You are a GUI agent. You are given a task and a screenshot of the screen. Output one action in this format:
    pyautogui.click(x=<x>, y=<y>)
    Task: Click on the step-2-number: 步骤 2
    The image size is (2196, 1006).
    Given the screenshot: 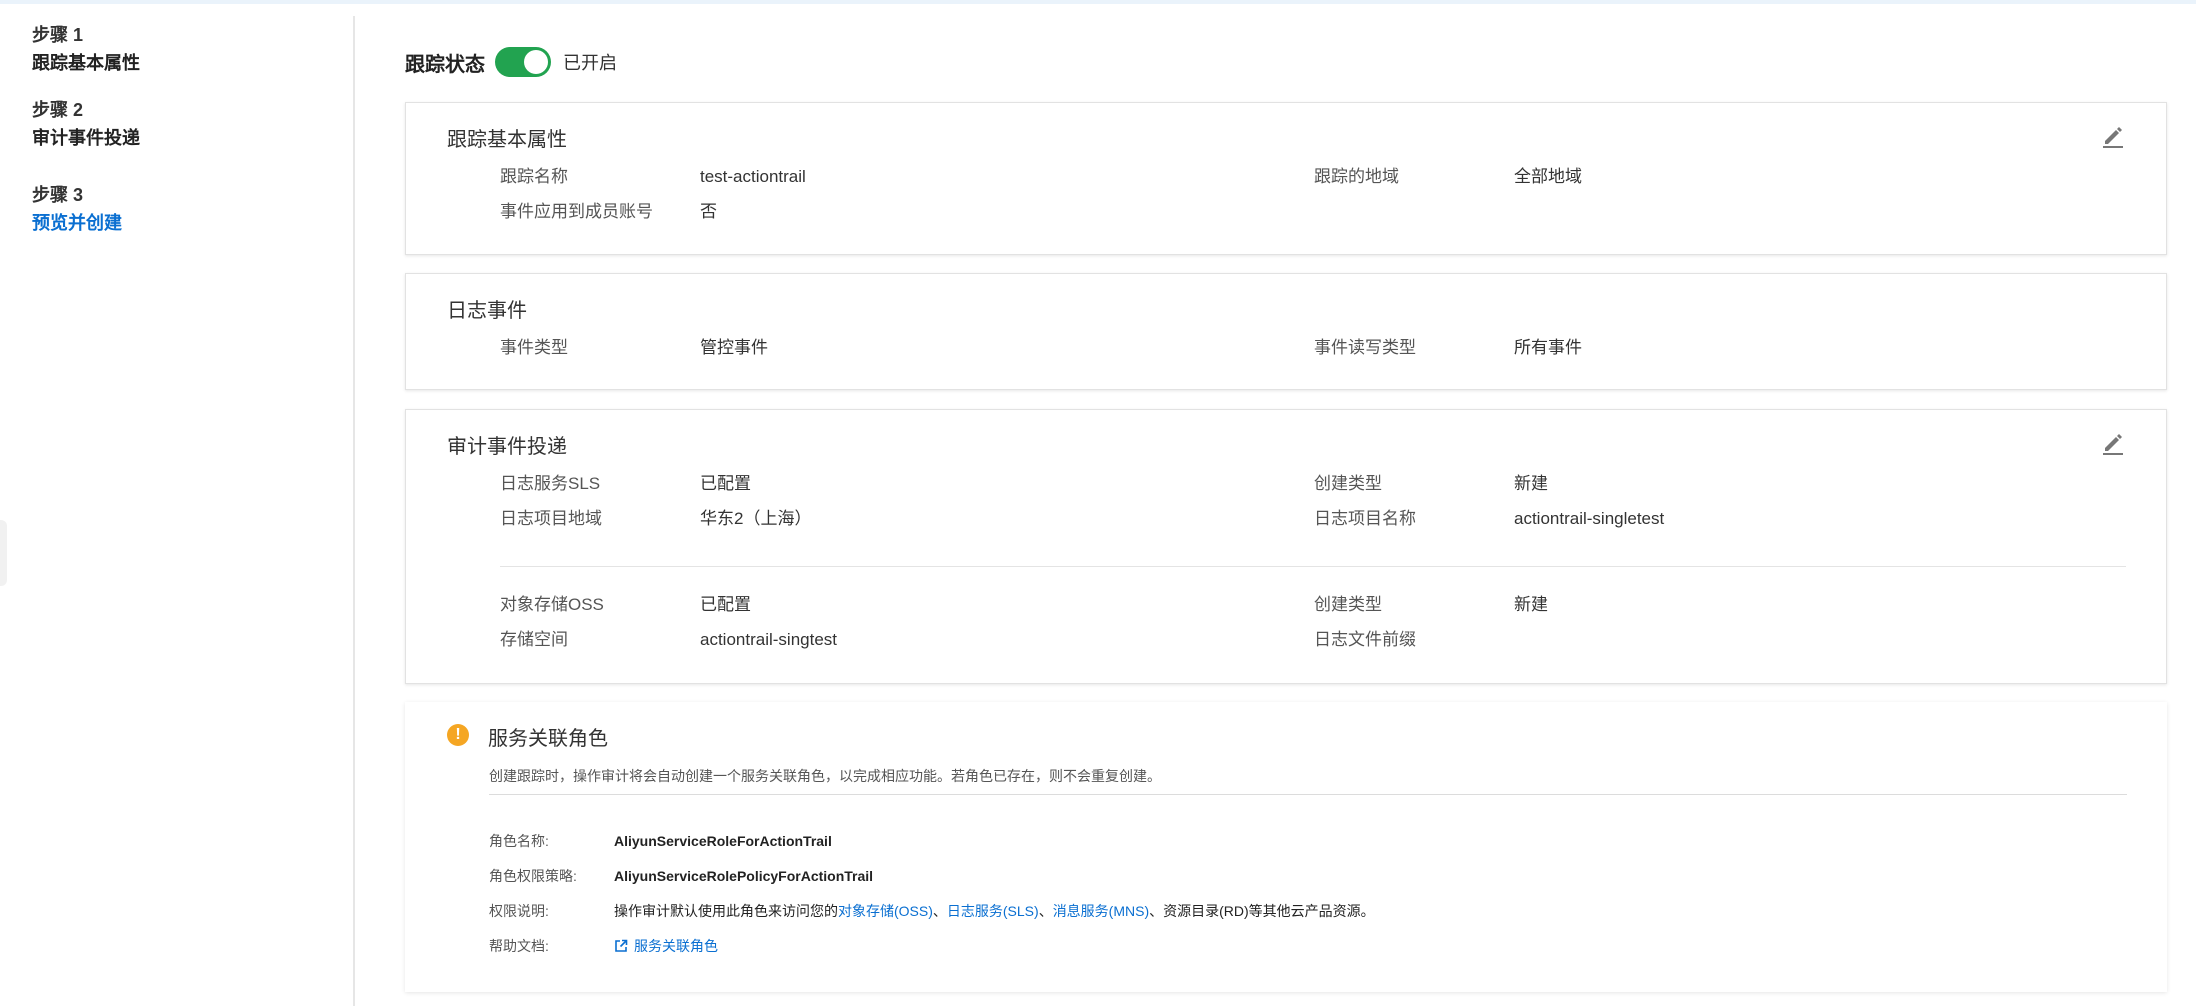 What is the action you would take?
    pyautogui.click(x=58, y=110)
    